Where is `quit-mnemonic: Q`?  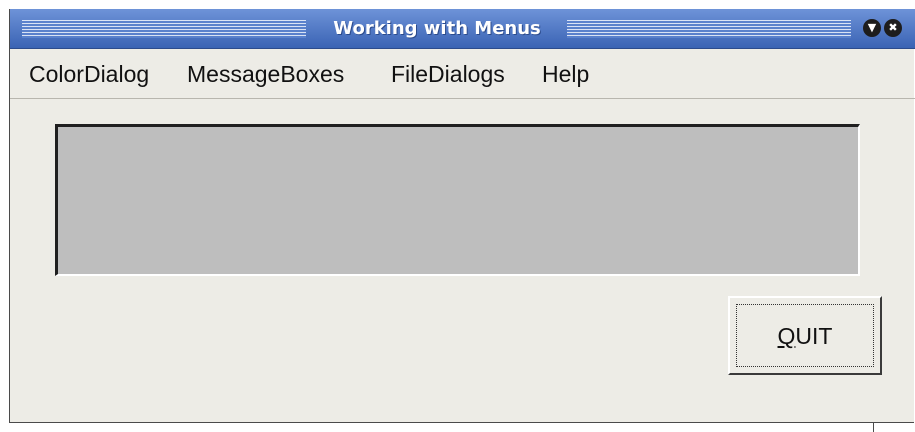
quit-mnemonic: Q is located at coordinates (786, 336).